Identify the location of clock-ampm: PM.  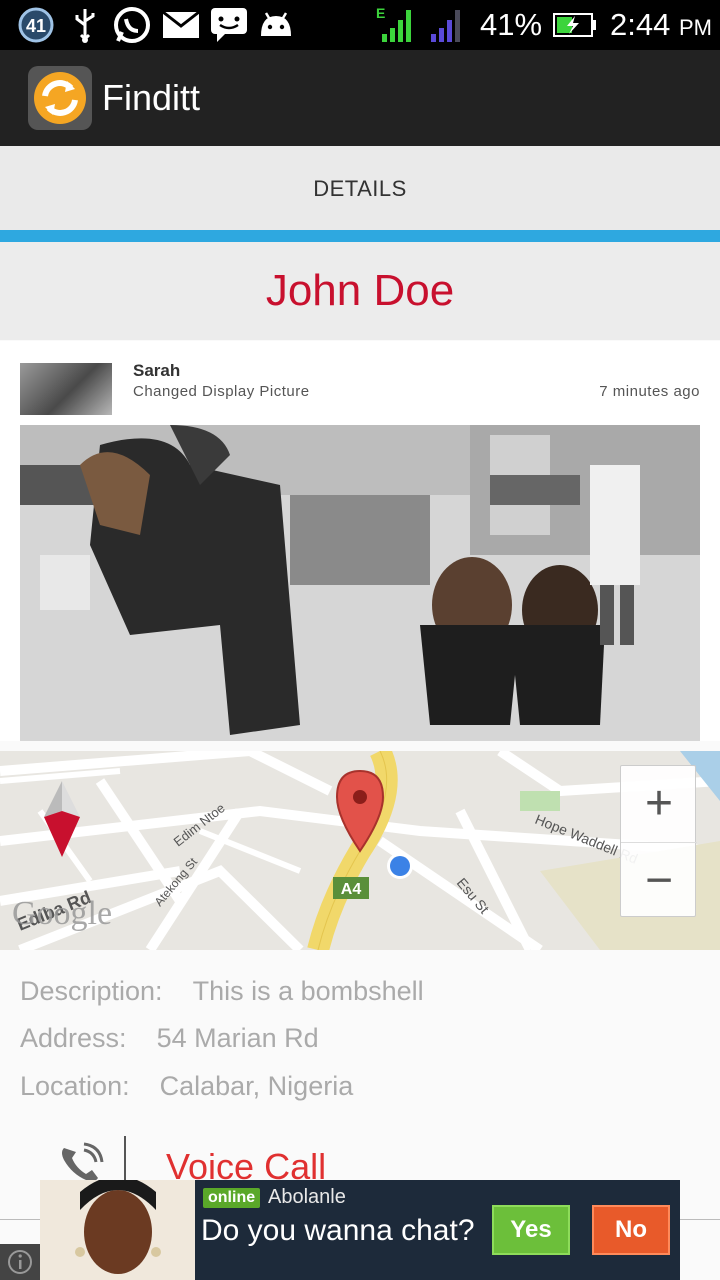
(695, 27).